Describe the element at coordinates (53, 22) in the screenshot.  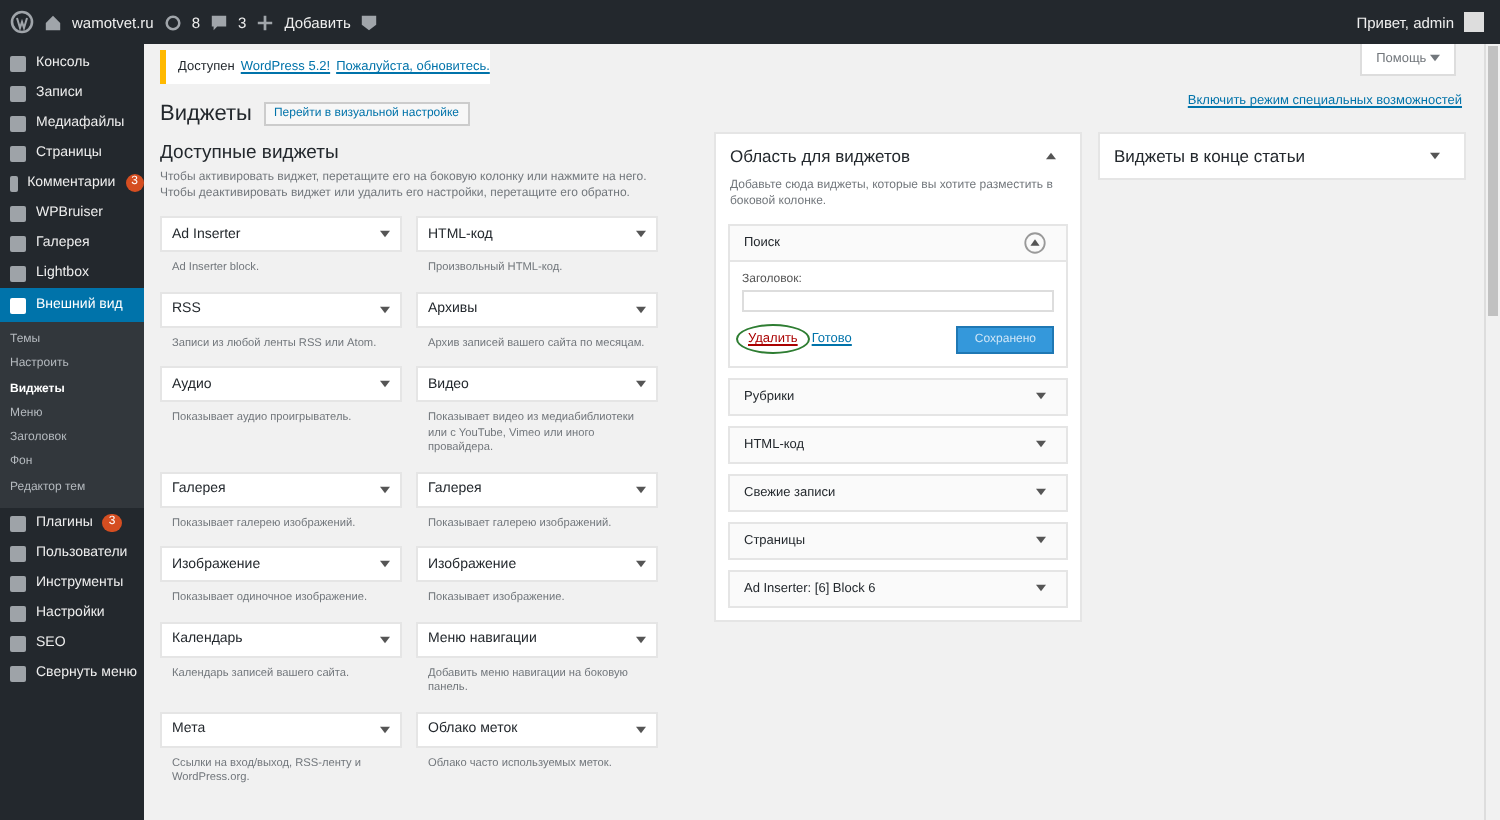
I see `house-icon` at that location.